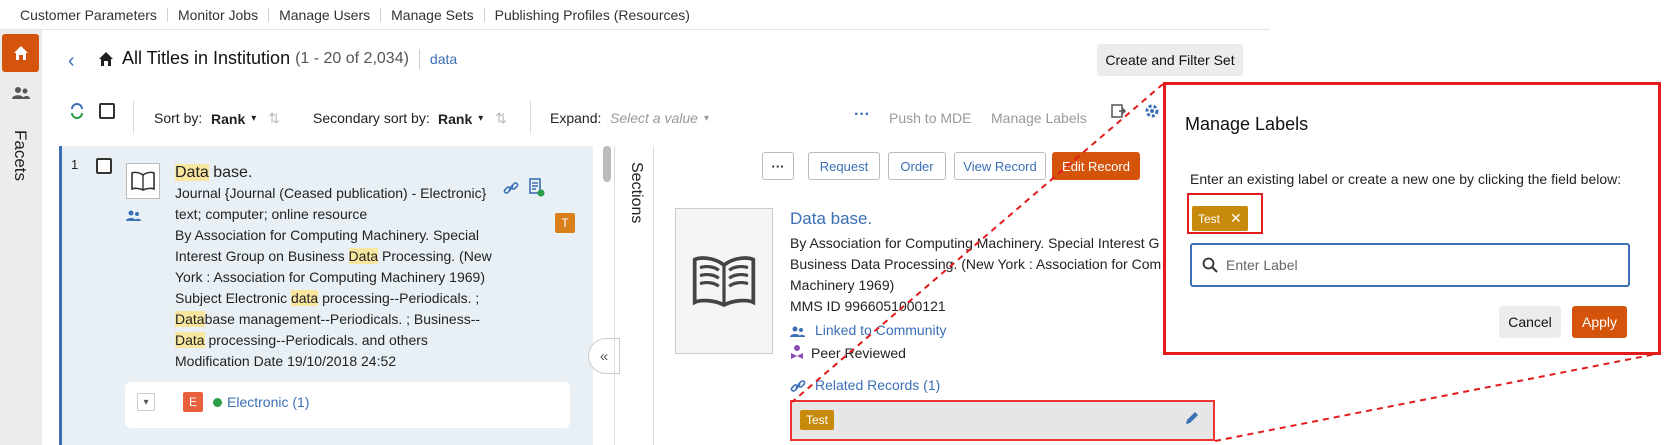 The width and height of the screenshot is (1665, 445). I want to click on expand-select: Select a value ▾, so click(659, 118).